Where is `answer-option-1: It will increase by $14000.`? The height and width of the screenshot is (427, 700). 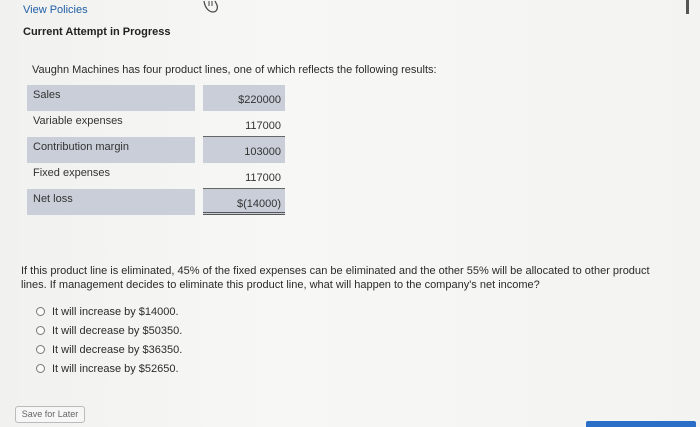
answer-option-1: It will increase by $14000. is located at coordinates (109, 311).